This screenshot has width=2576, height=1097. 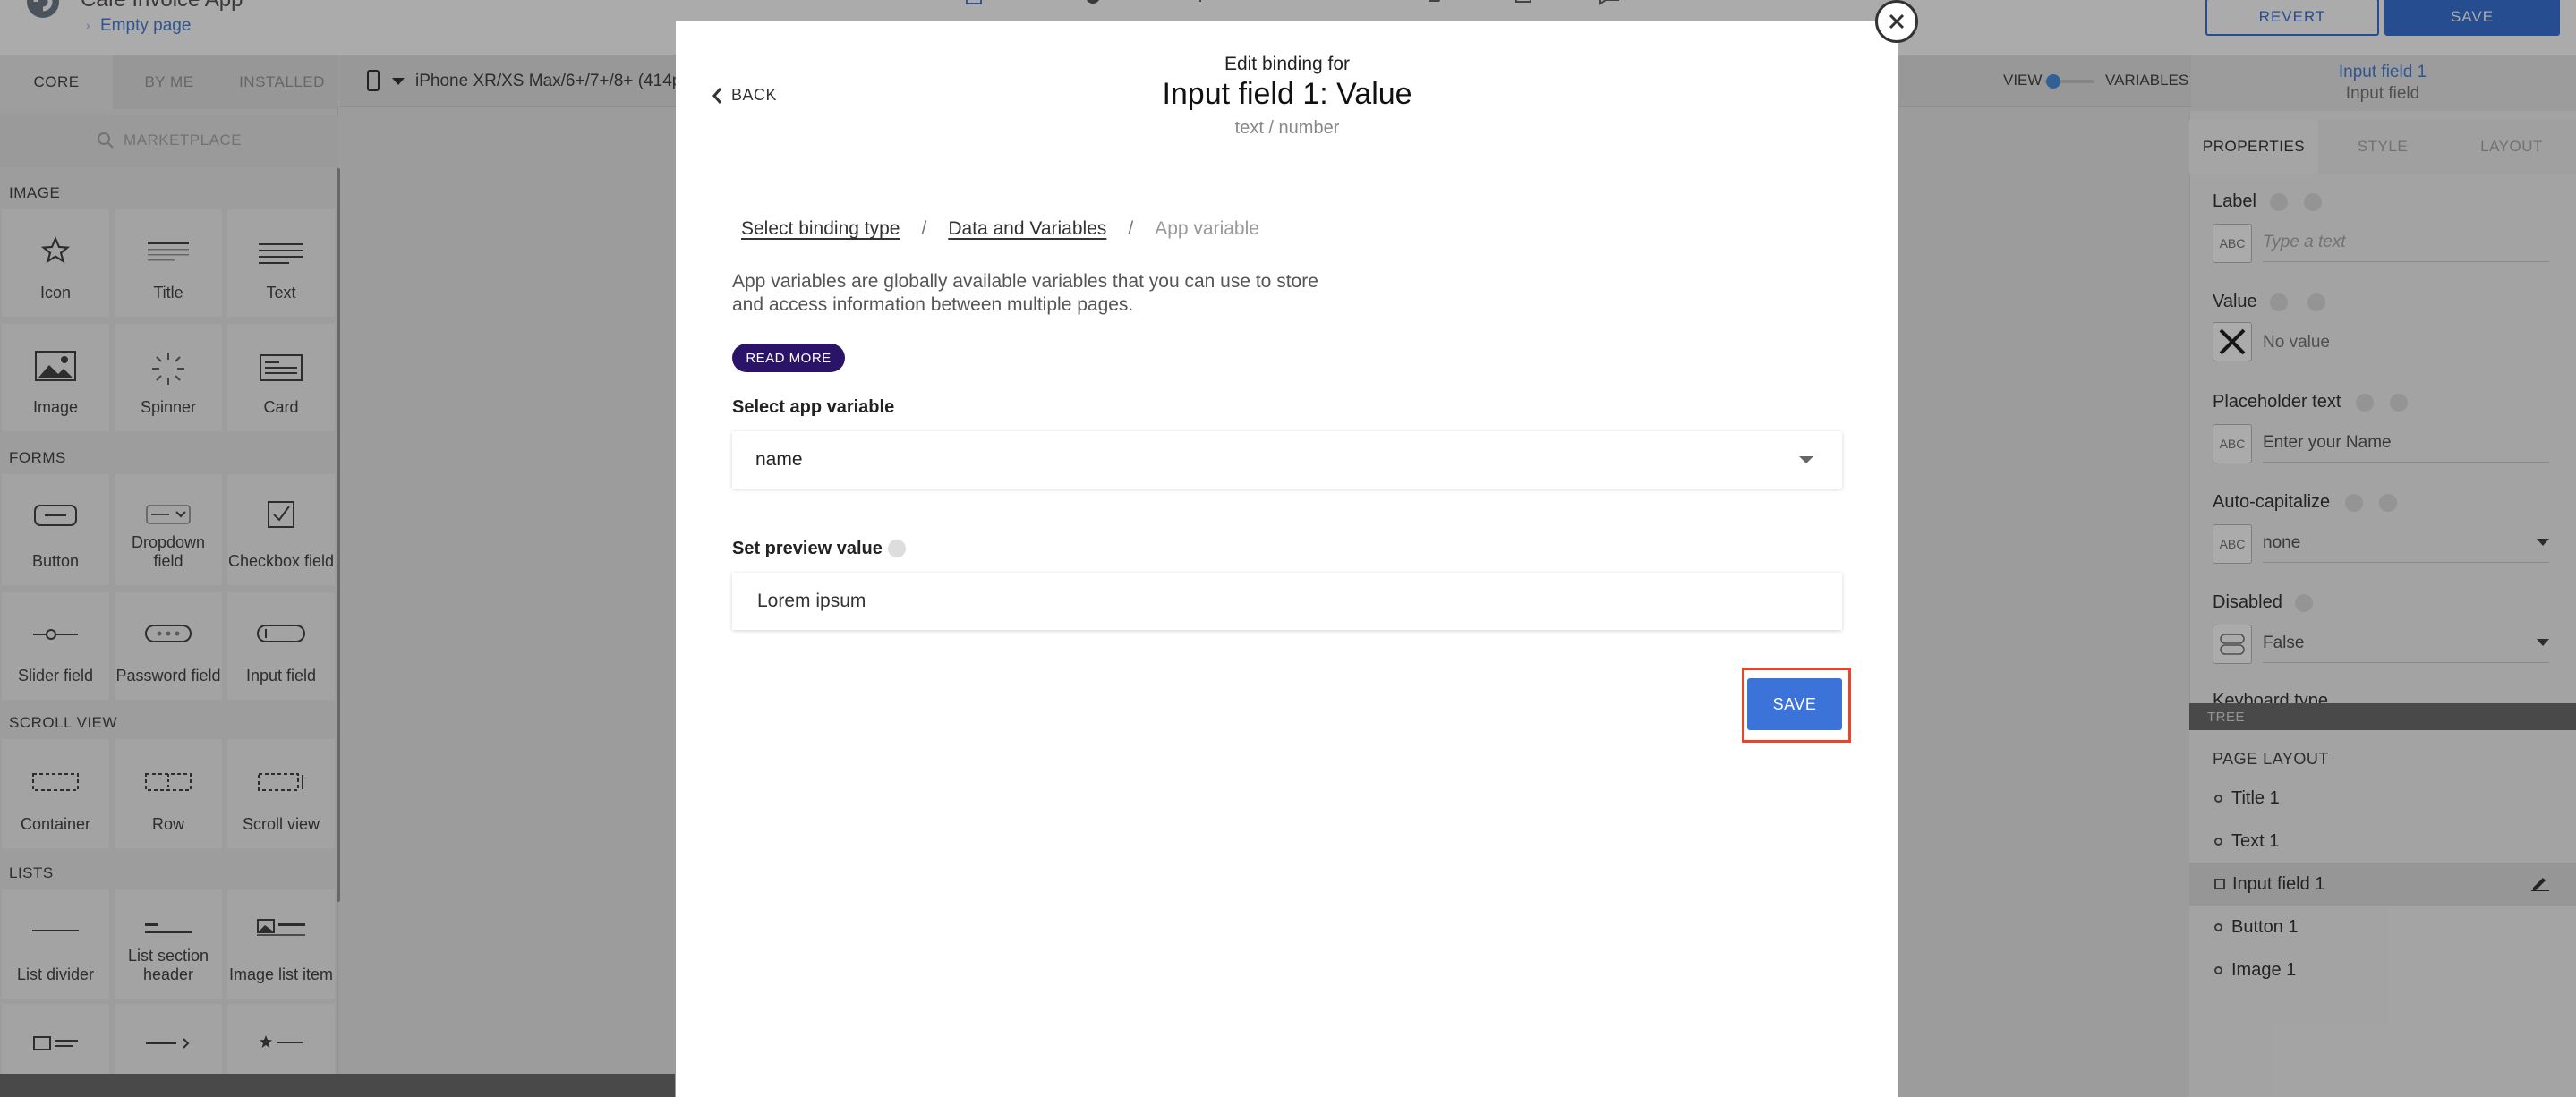 I want to click on close-dialog-button, so click(x=1896, y=21).